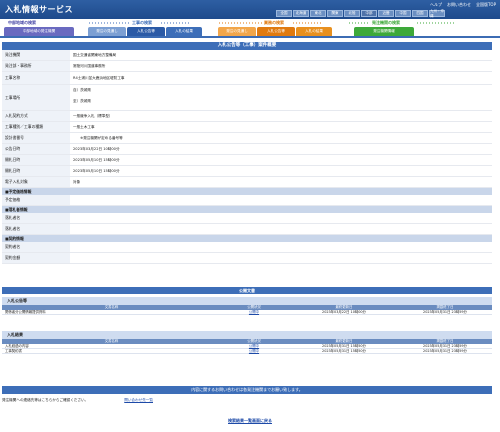 The width and height of the screenshot is (500, 432). What do you see at coordinates (403, 13) in the screenshot?
I see `region-tab: 中国` at bounding box center [403, 13].